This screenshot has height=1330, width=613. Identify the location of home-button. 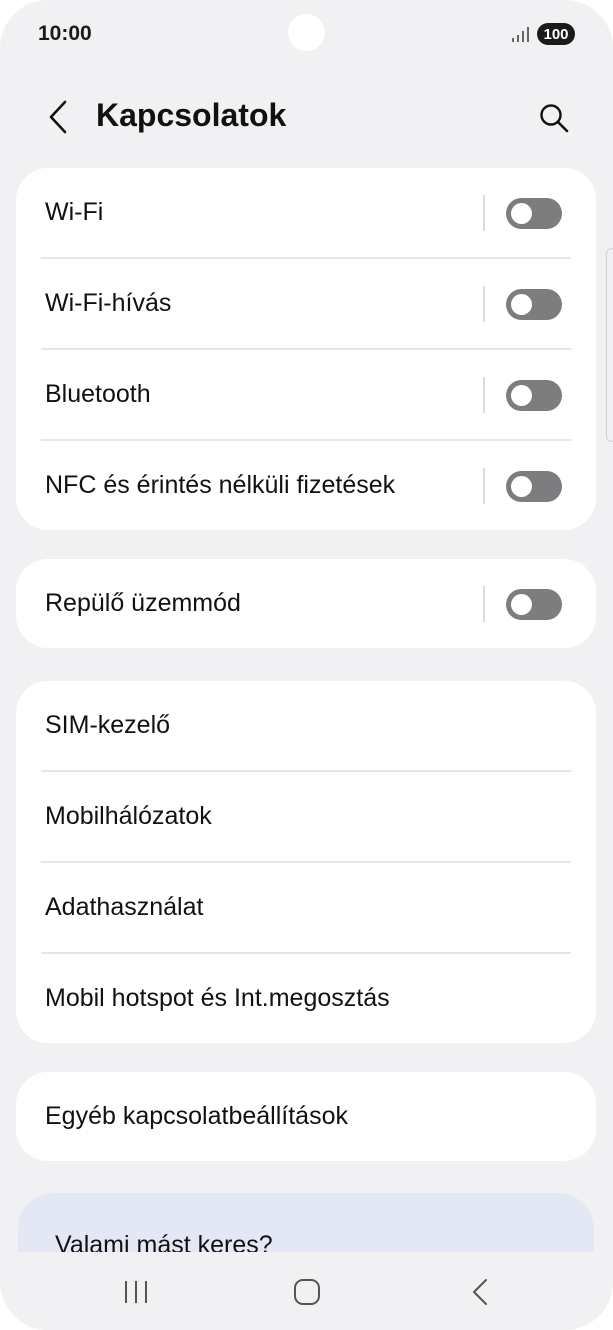
(307, 1292).